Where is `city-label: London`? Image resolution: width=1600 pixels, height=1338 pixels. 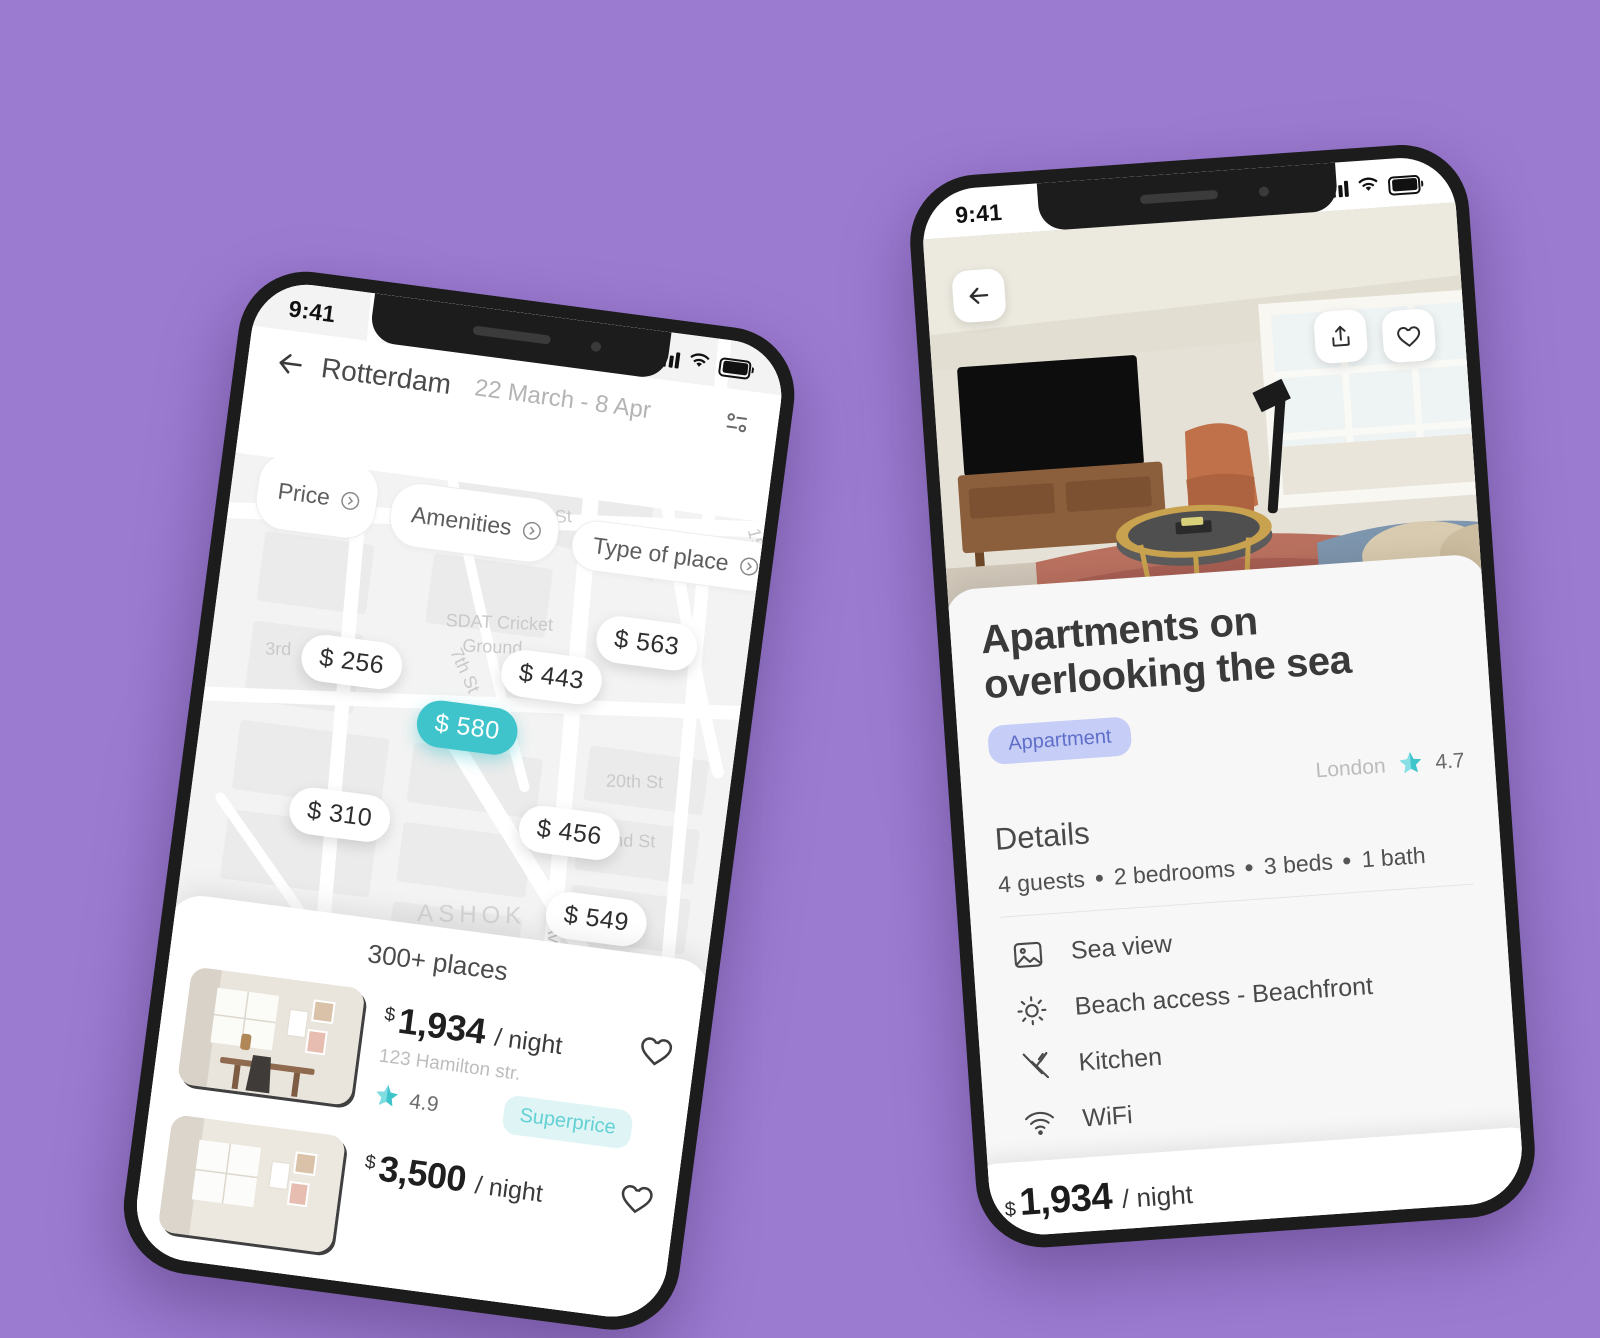
city-label: London is located at coordinates (1350, 768).